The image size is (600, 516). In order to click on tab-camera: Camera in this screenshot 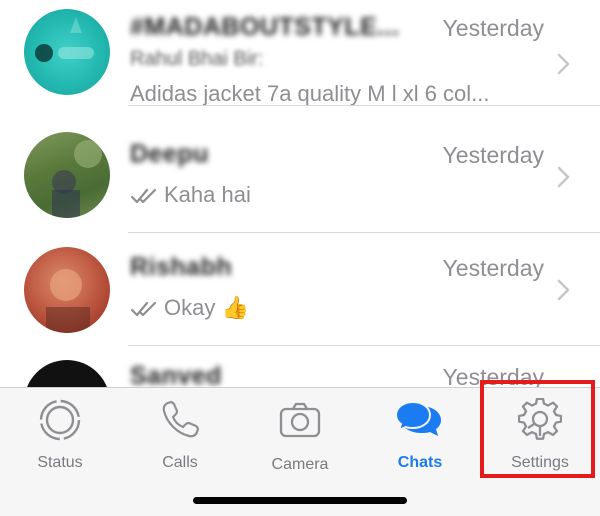, I will do `click(300, 438)`.